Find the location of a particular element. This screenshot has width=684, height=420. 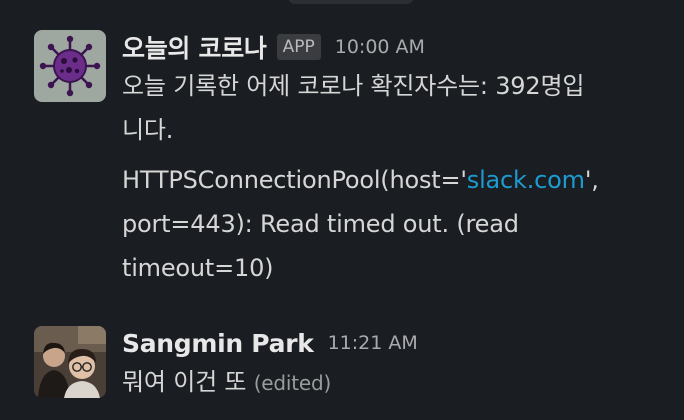

message-timestamp: 10:00 AM is located at coordinates (380, 47).